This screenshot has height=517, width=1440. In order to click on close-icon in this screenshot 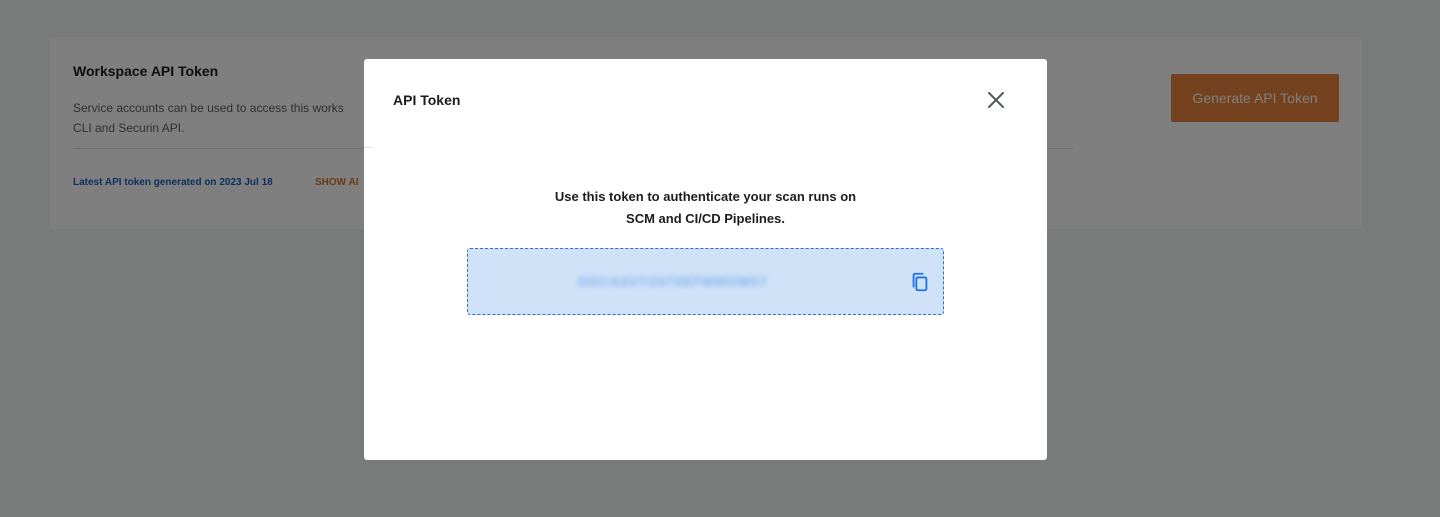, I will do `click(996, 100)`.